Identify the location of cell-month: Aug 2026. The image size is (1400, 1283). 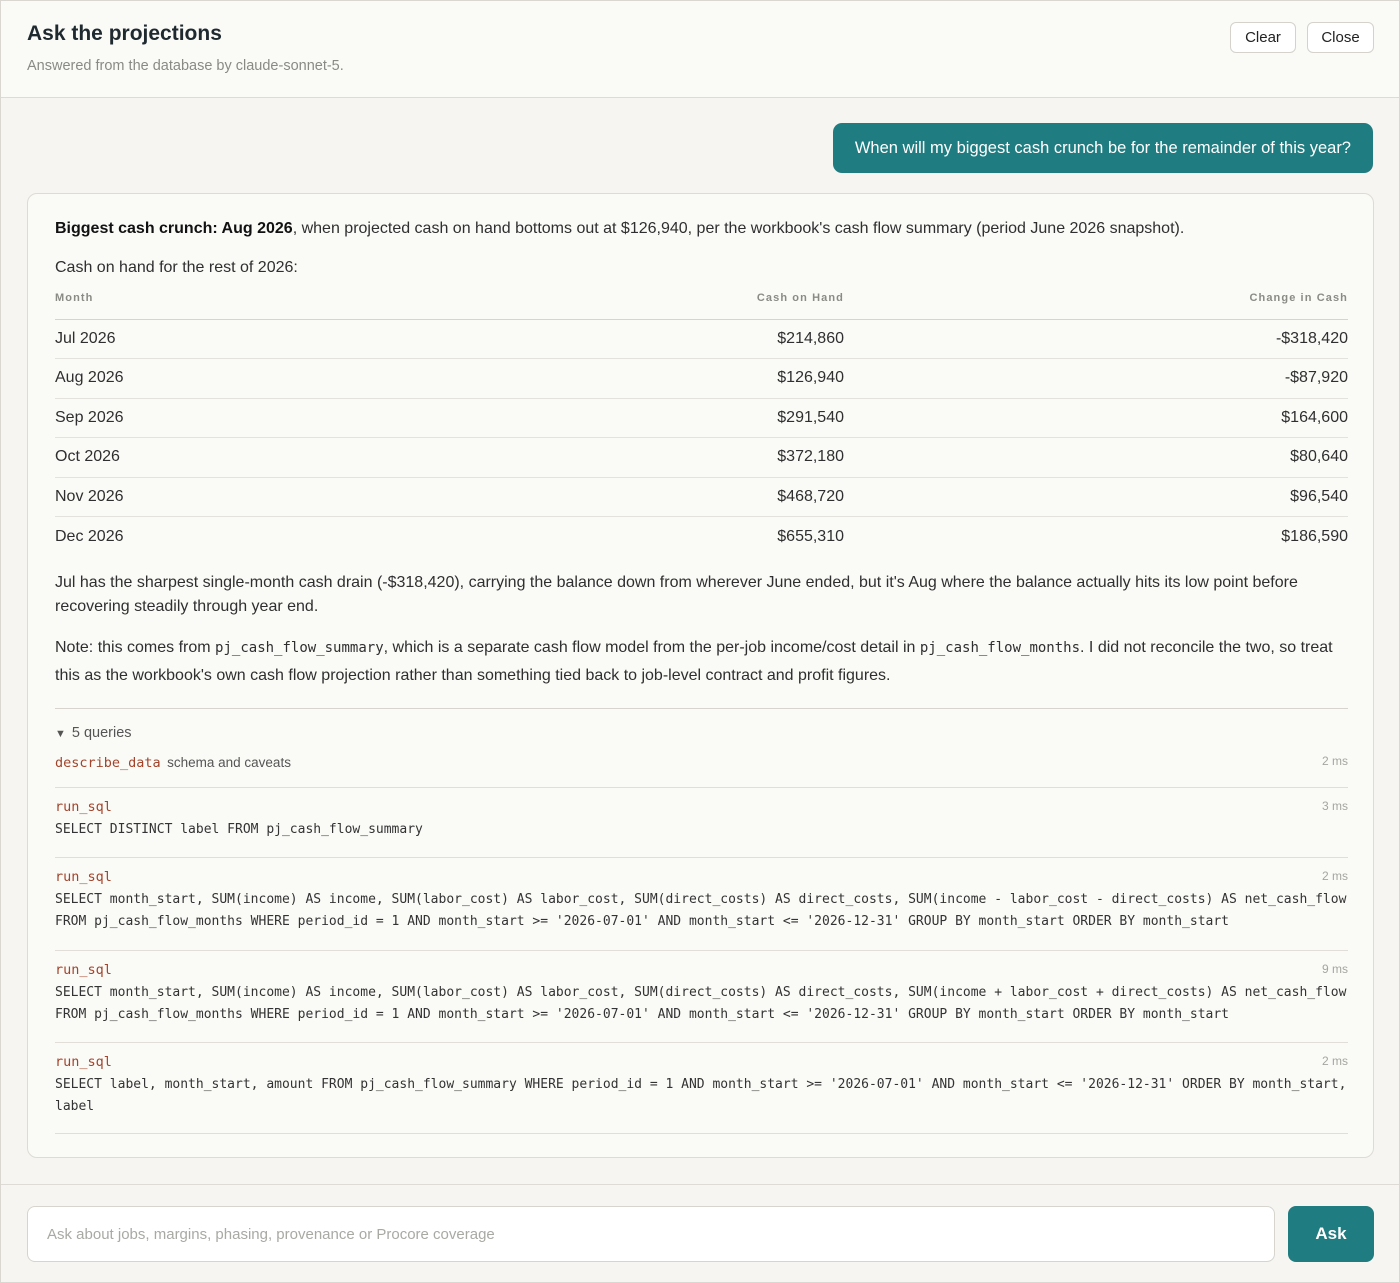
(349, 378).